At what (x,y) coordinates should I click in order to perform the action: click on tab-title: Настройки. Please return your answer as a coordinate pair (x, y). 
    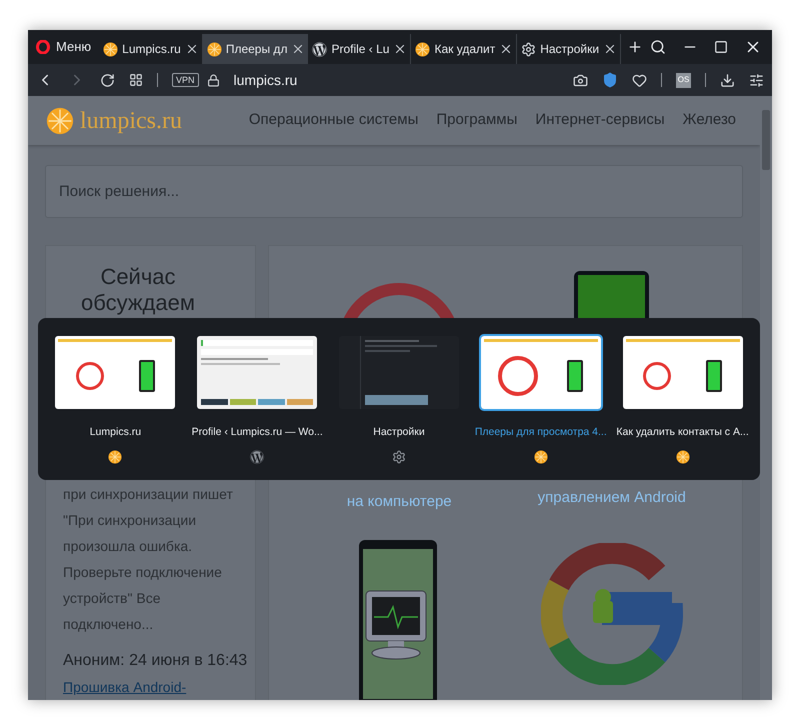
    Looking at the image, I should click on (570, 49).